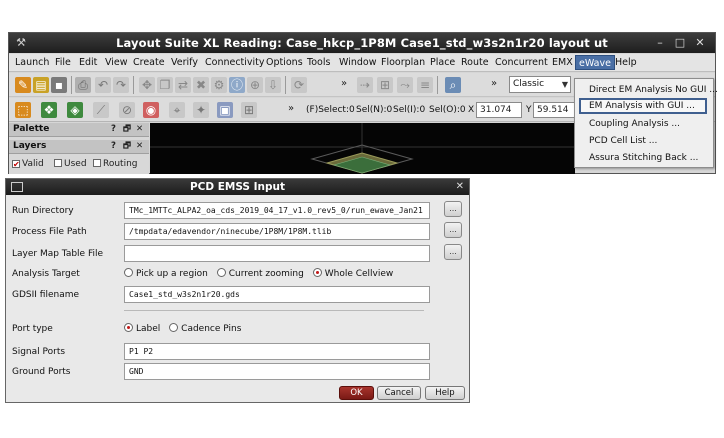  I want to click on signal-ports-field: P1 P2, so click(277, 351).